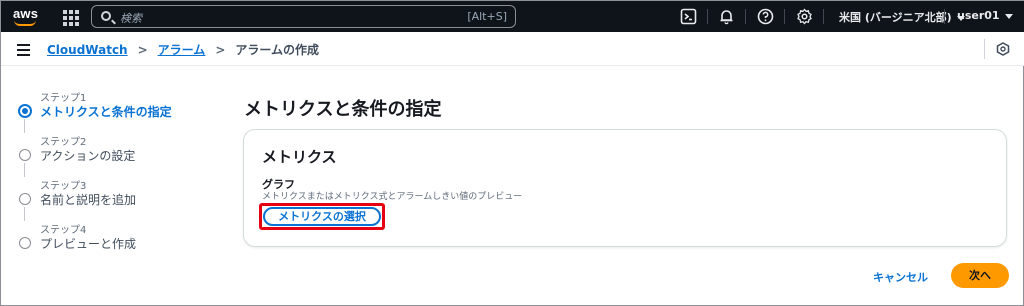 This screenshot has height=306, width=1024. I want to click on chevron-down-icon, so click(1008, 16).